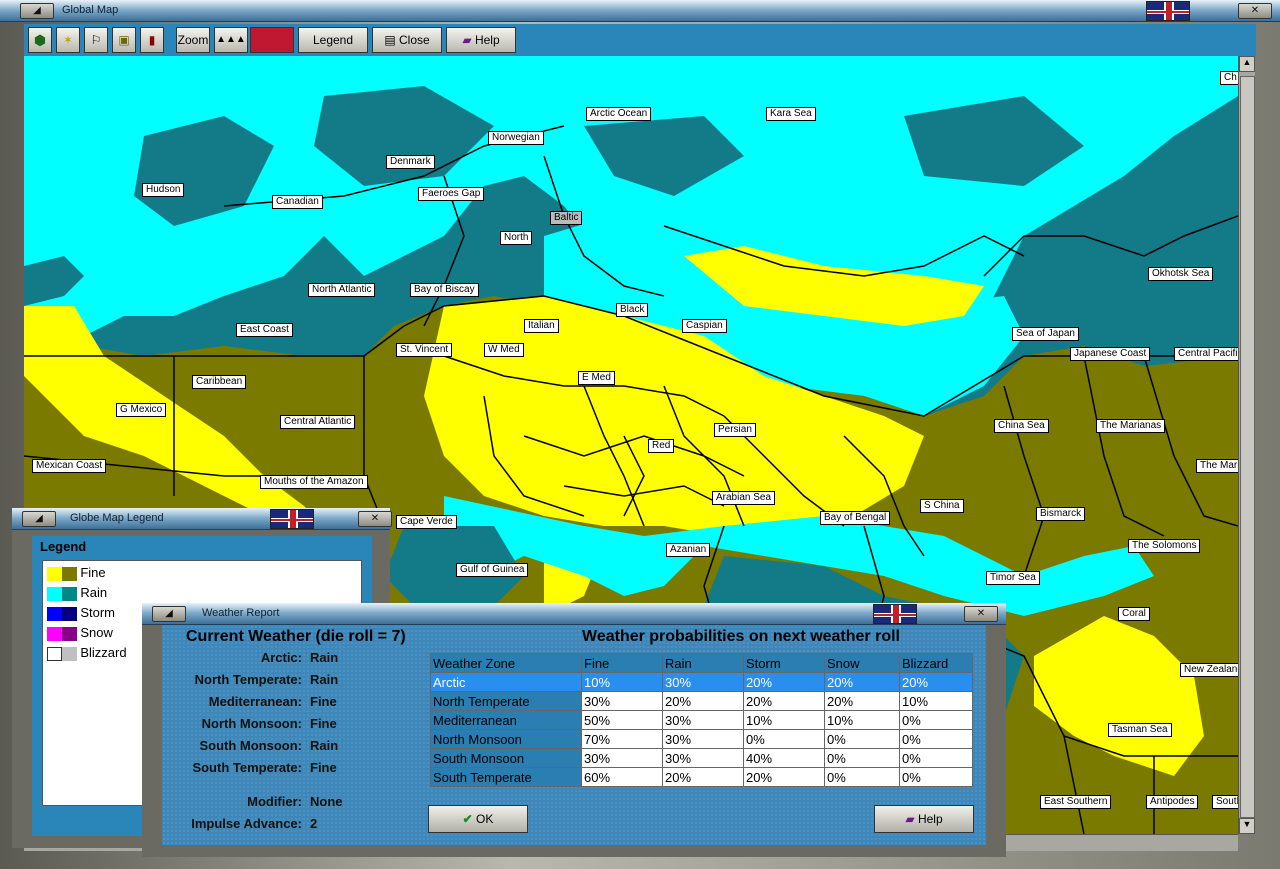 The width and height of the screenshot is (1280, 869). I want to click on flag-tool-button: ⚐, so click(96, 40).